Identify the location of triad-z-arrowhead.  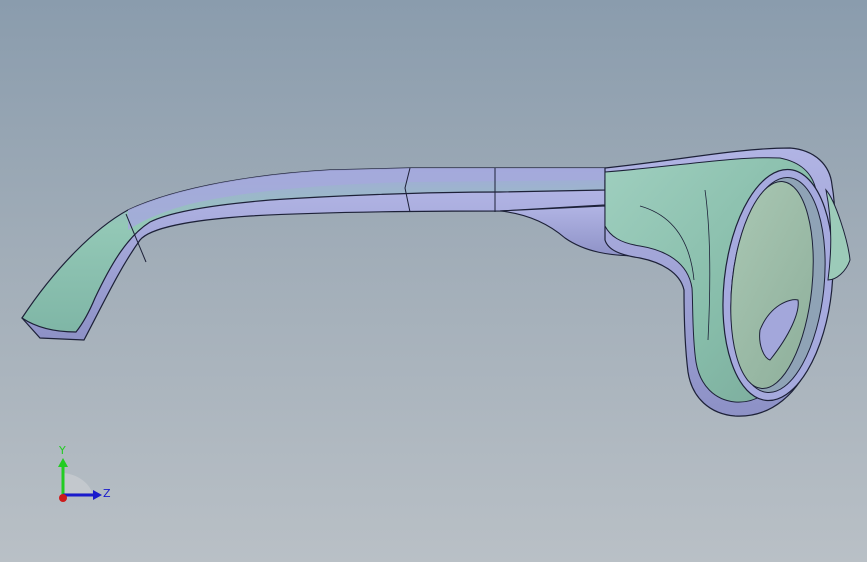
(97, 495).